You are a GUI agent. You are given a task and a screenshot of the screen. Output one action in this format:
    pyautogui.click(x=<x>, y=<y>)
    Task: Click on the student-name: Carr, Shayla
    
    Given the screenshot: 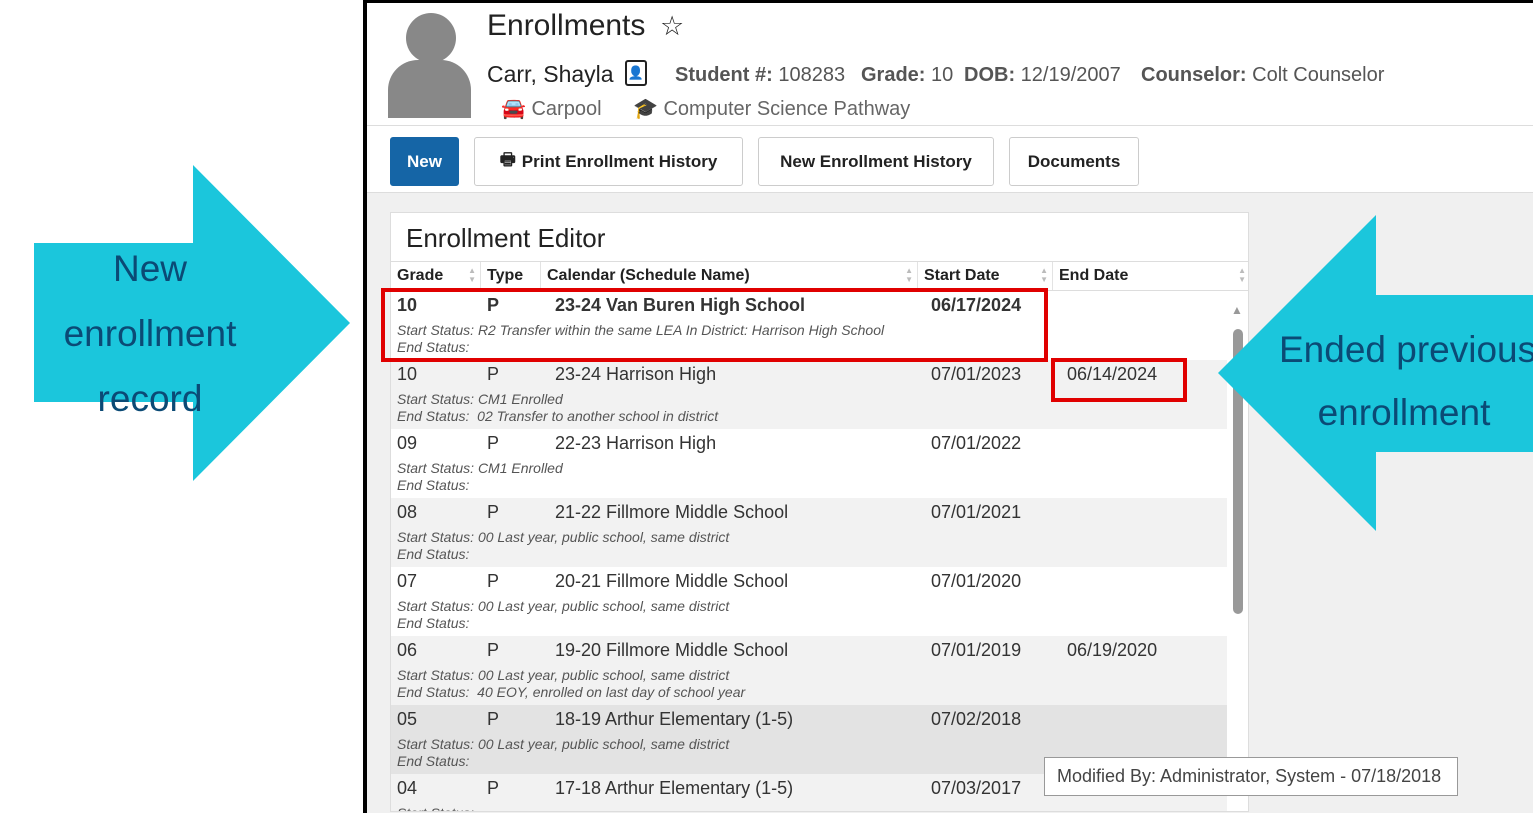 What is the action you would take?
    pyautogui.click(x=550, y=74)
    